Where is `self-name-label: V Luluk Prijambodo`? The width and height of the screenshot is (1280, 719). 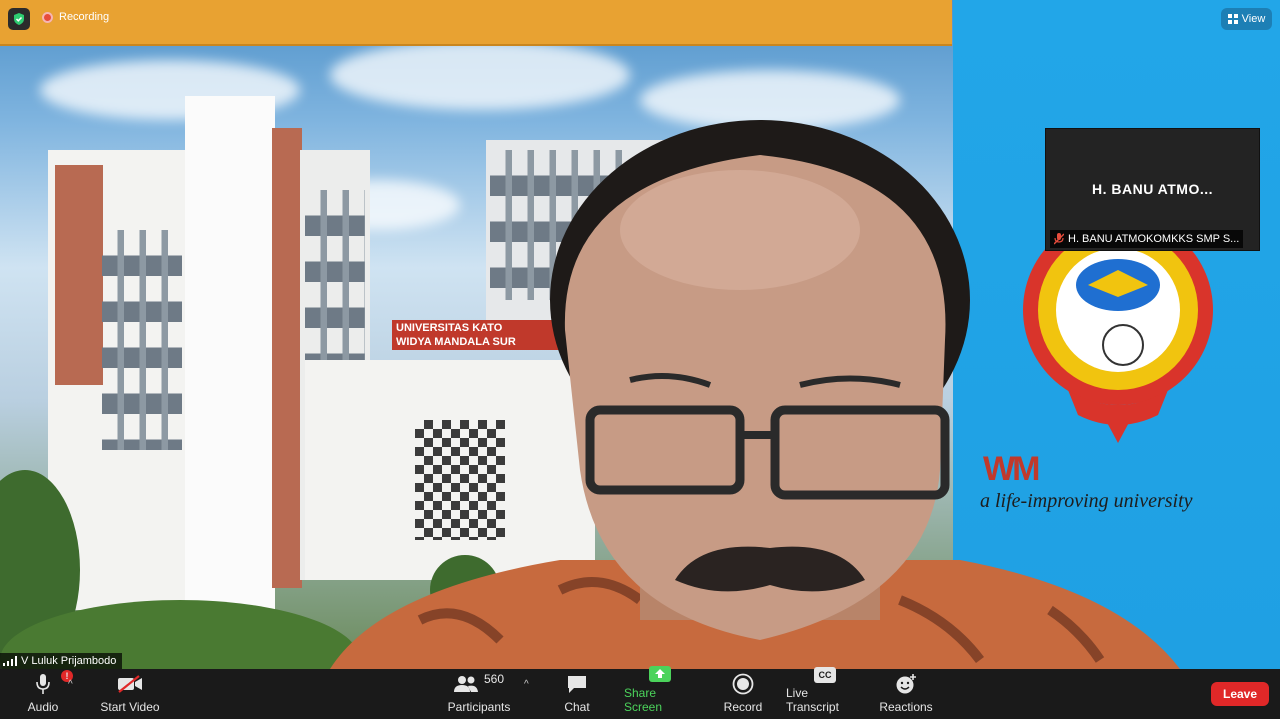
self-name-label: V Luluk Prijambodo is located at coordinates (61, 661).